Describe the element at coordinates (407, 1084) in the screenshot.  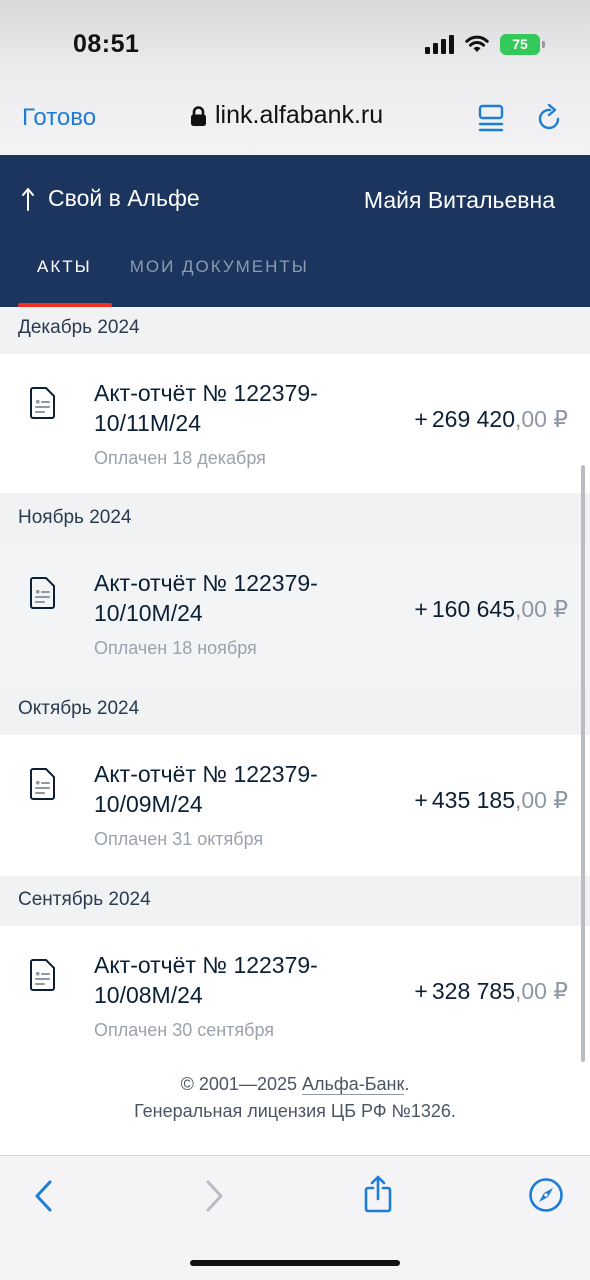
I see `copyright-suffix: .` at that location.